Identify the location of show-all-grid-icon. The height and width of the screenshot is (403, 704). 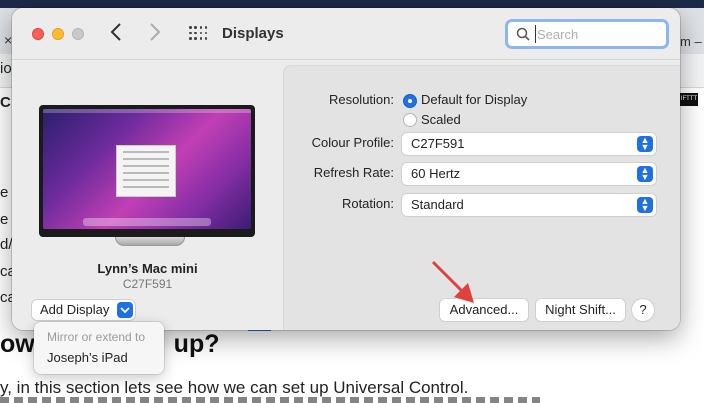
(198, 34).